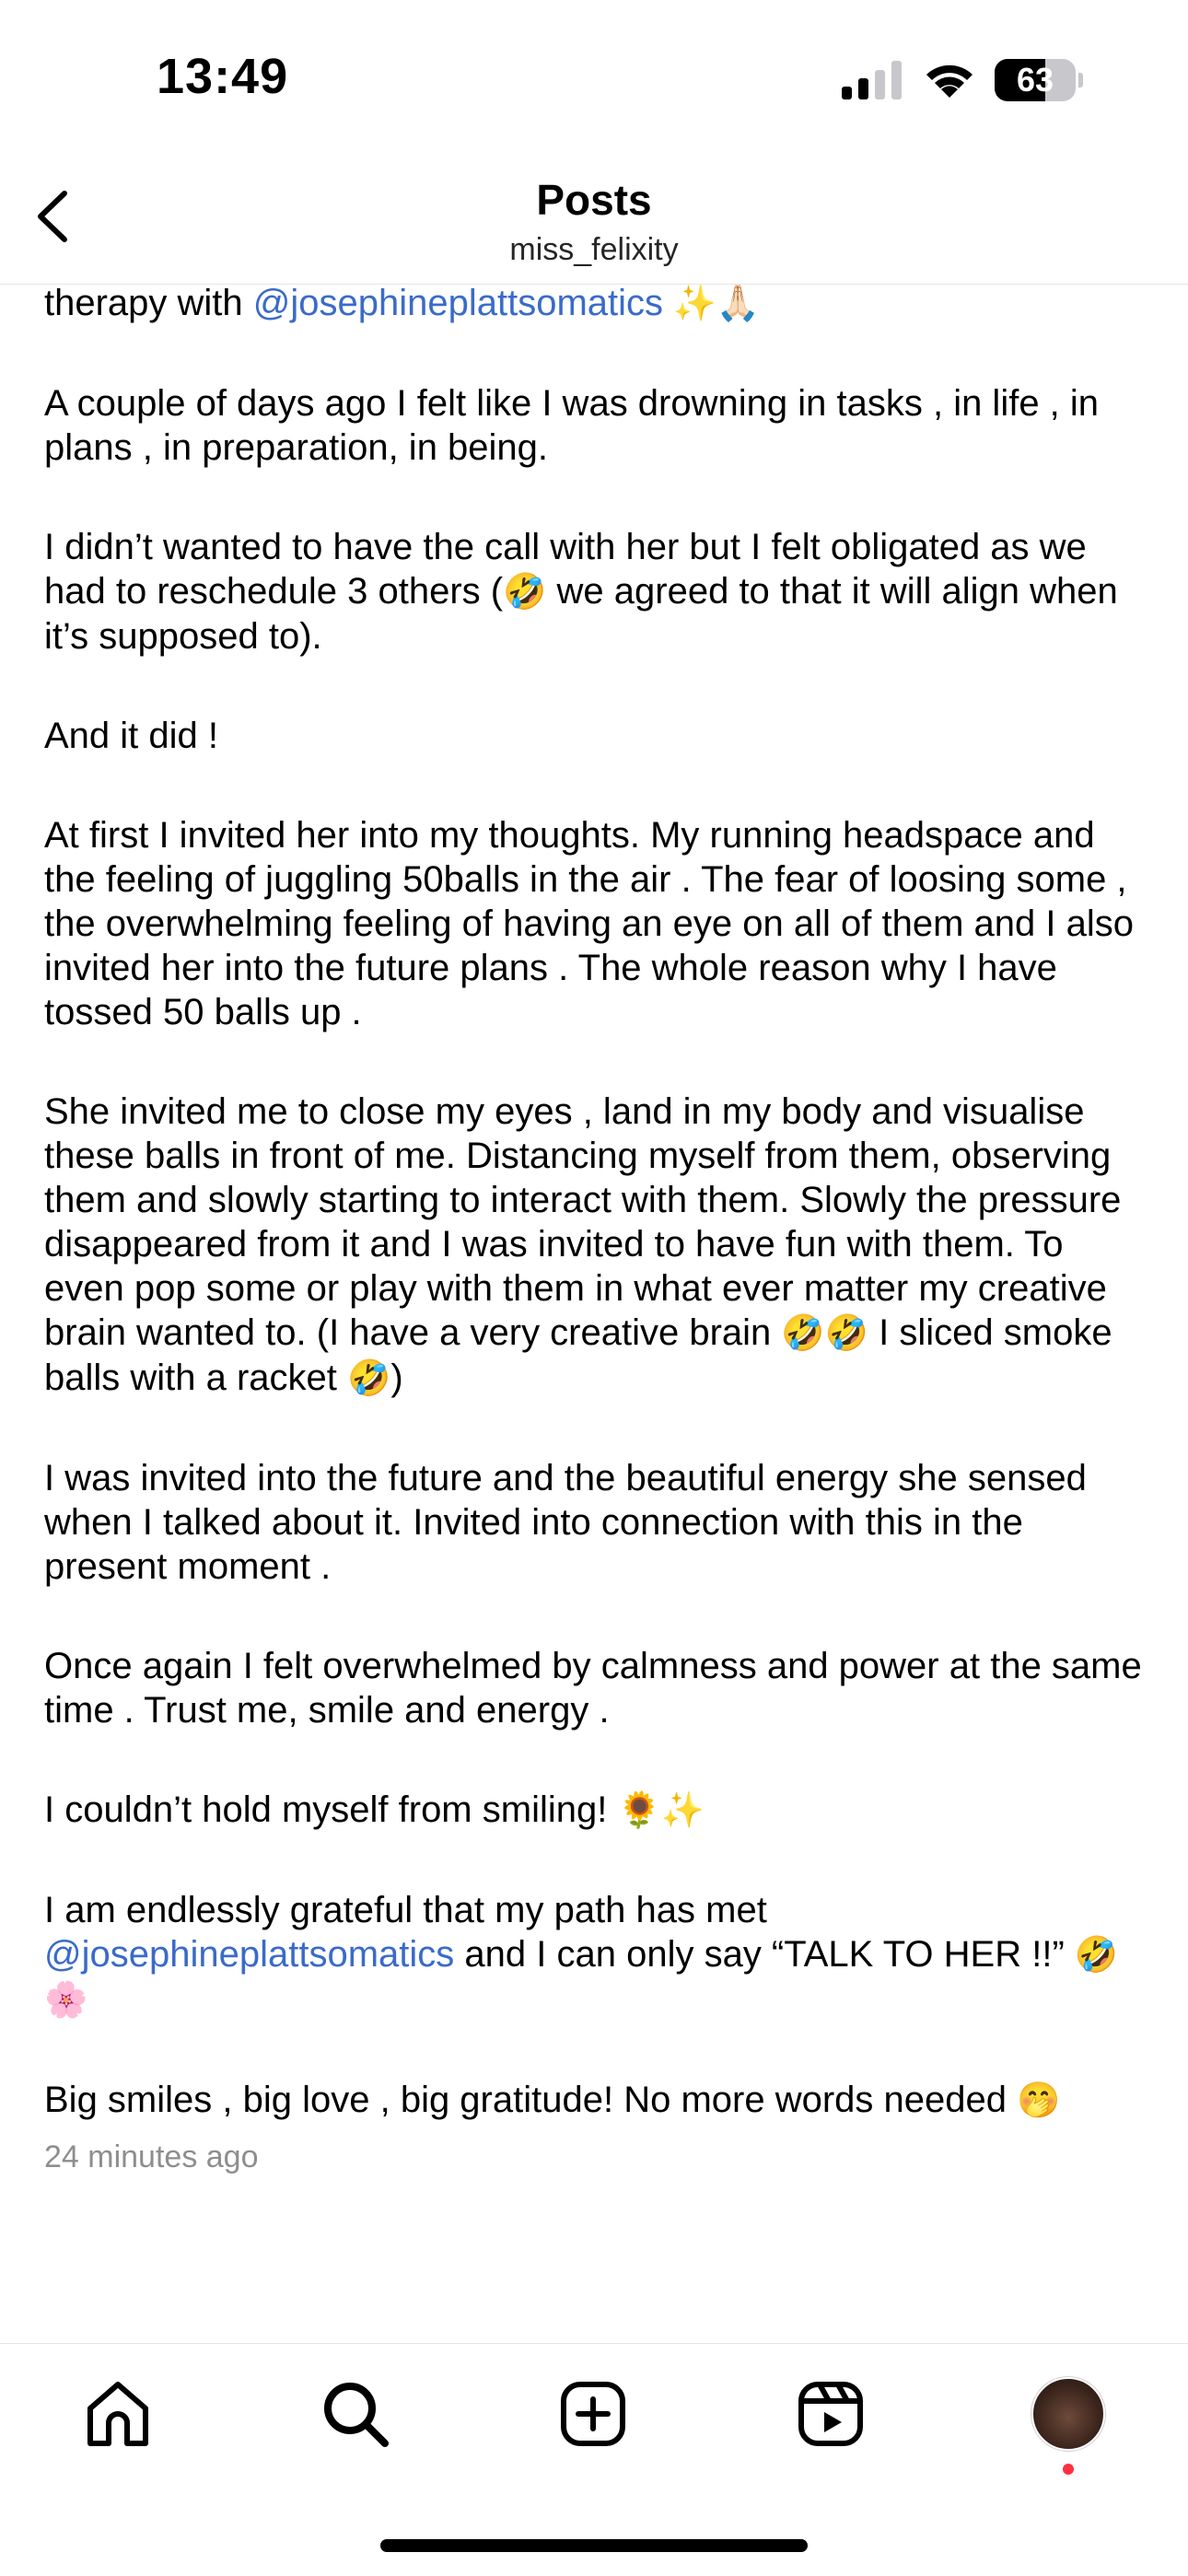 This screenshot has height=2576, width=1188. I want to click on reels-icon, so click(831, 2414).